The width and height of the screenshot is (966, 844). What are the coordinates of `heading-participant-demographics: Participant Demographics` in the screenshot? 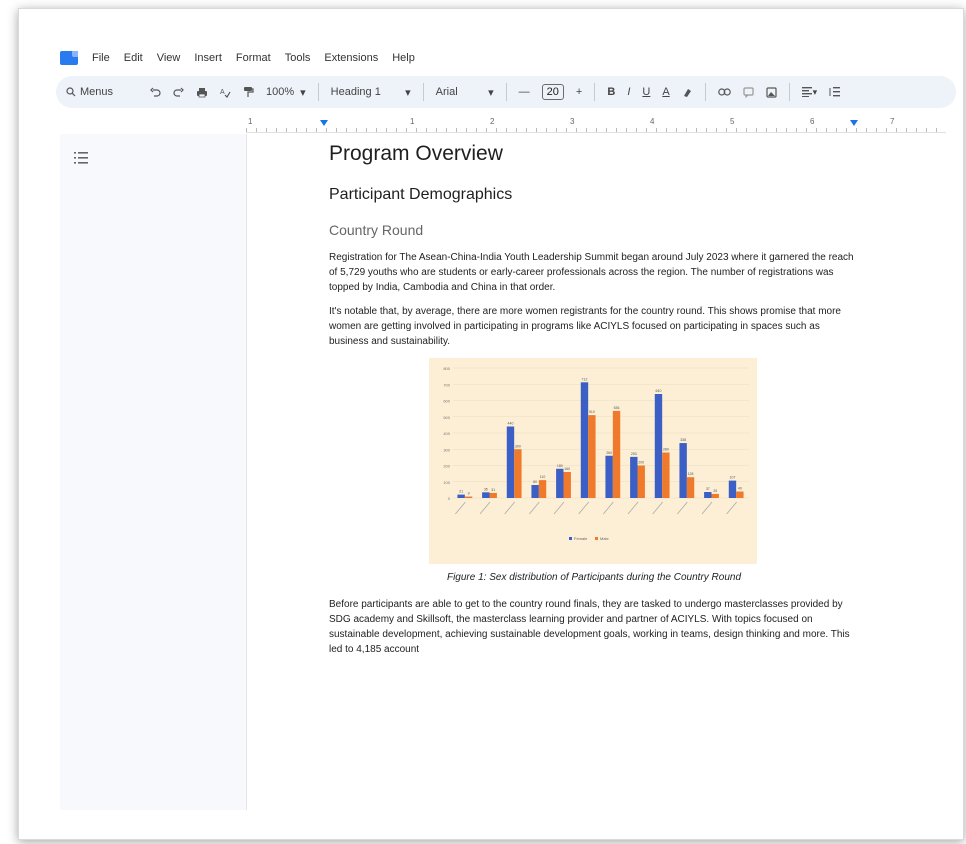 It's located at (594, 195).